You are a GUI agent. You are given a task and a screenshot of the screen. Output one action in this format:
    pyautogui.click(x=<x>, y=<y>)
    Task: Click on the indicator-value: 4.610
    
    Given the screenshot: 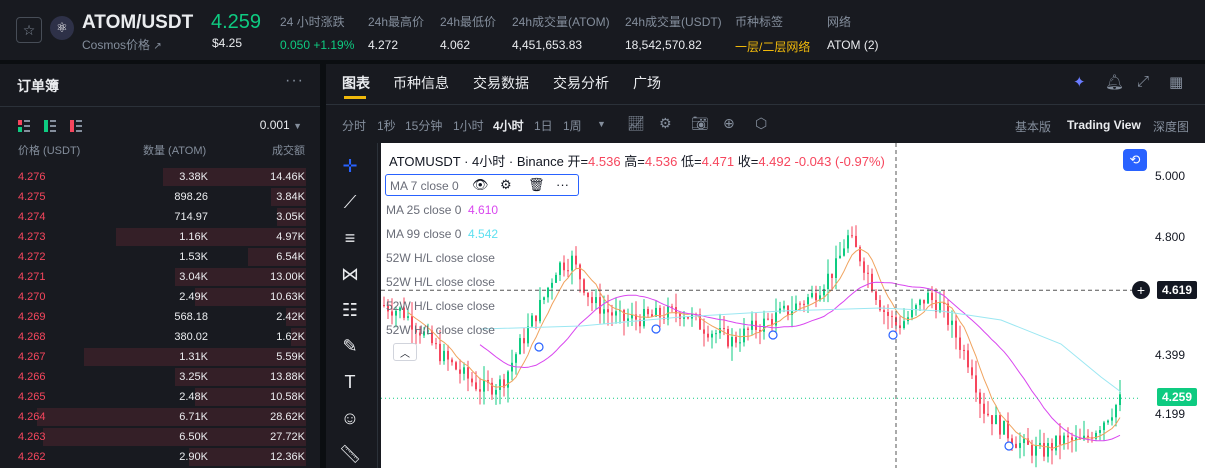 What is the action you would take?
    pyautogui.click(x=483, y=210)
    